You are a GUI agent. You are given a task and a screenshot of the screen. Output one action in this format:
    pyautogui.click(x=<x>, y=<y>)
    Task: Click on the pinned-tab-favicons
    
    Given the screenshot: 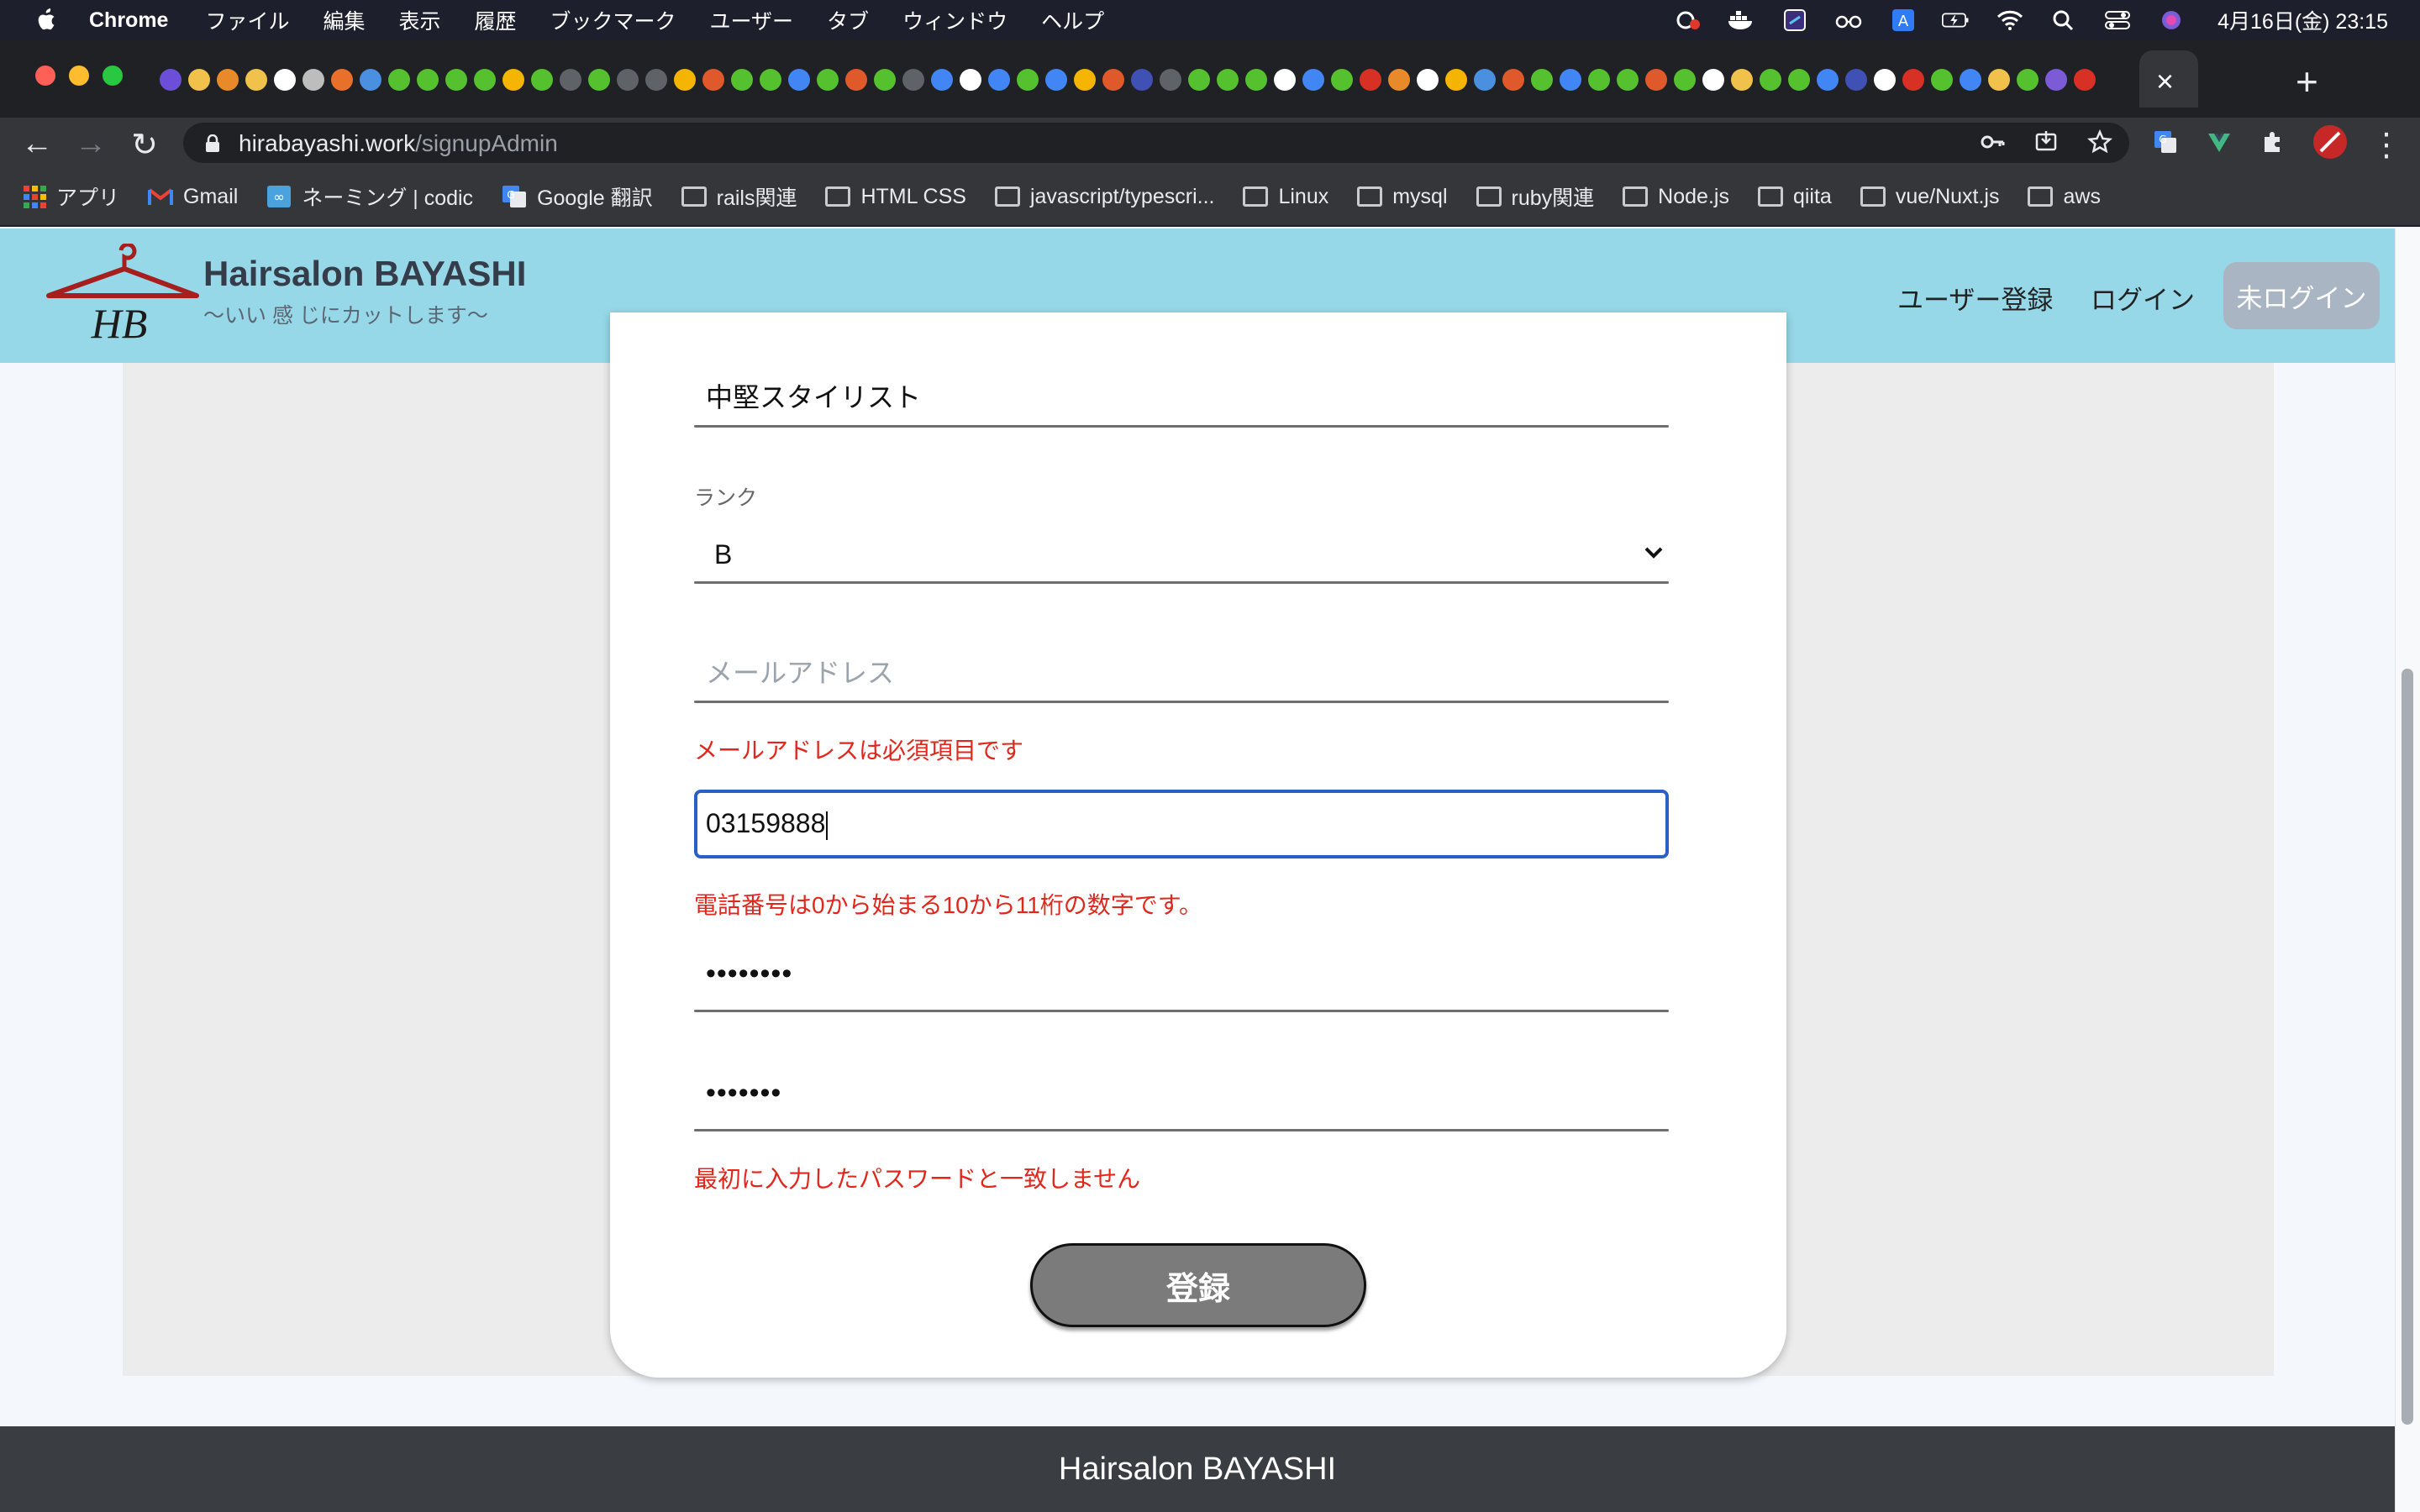 What is the action you would take?
    pyautogui.click(x=1147, y=82)
    